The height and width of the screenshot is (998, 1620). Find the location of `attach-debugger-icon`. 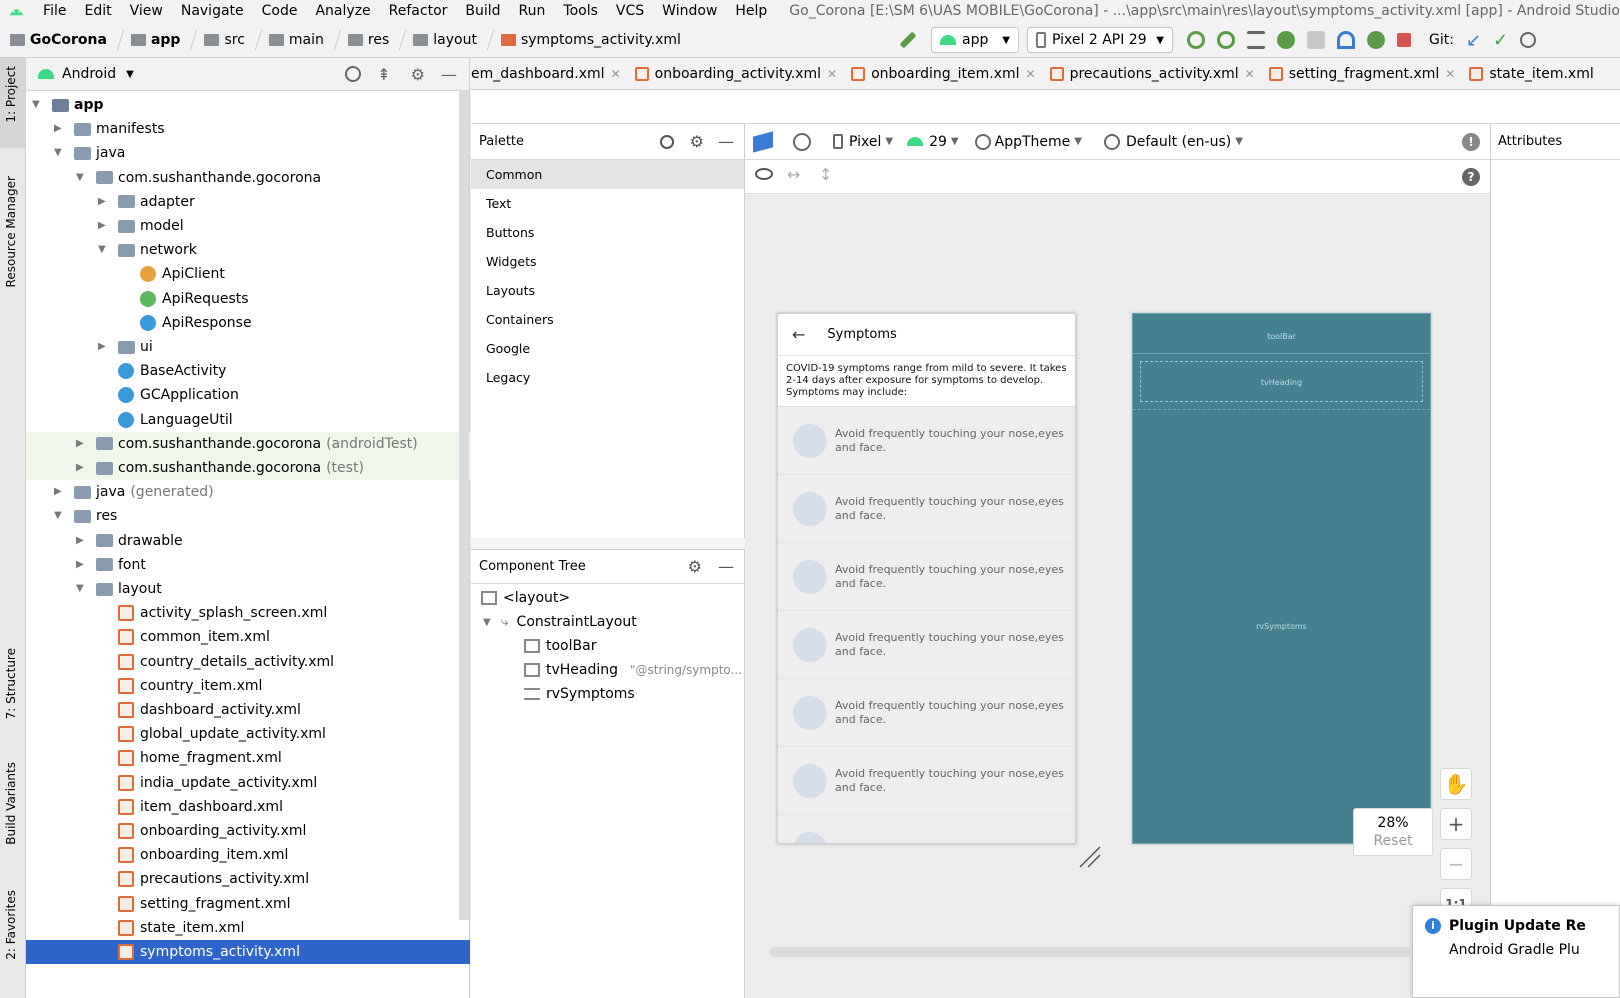

attach-debugger-icon is located at coordinates (1376, 40).